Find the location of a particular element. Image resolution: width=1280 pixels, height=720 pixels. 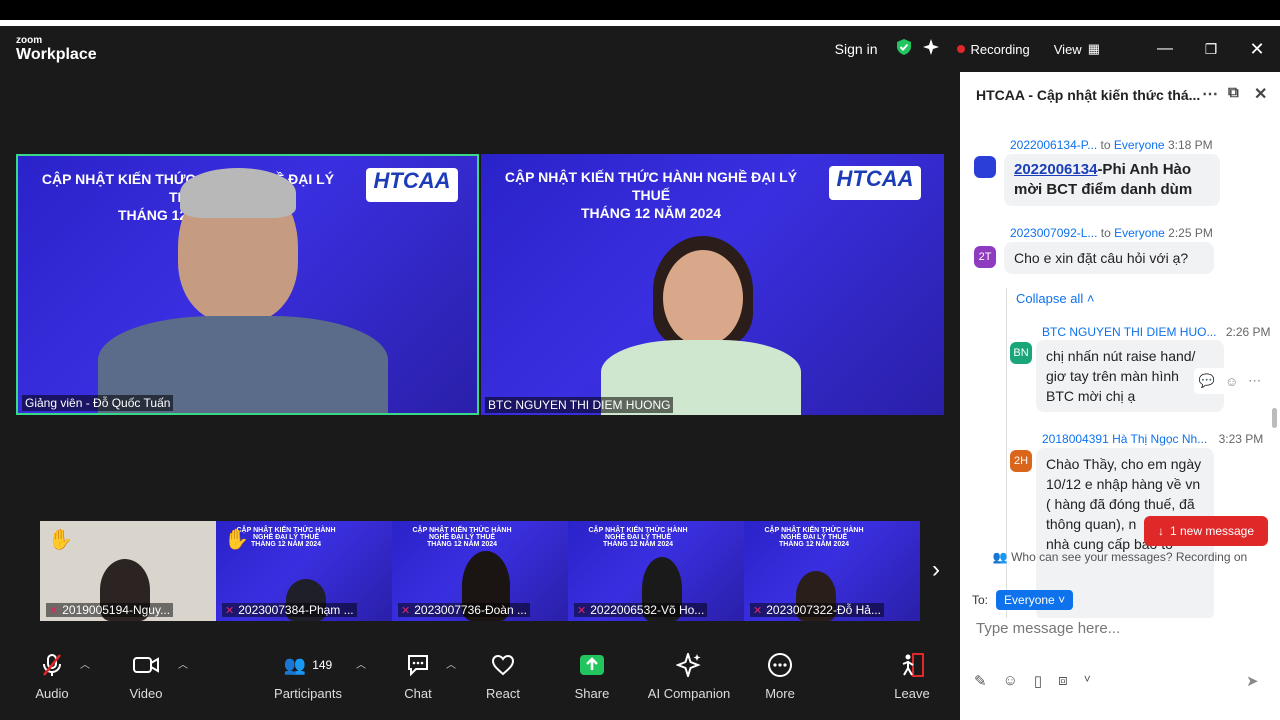

recording-indicator: Recording is located at coordinates (993, 49).